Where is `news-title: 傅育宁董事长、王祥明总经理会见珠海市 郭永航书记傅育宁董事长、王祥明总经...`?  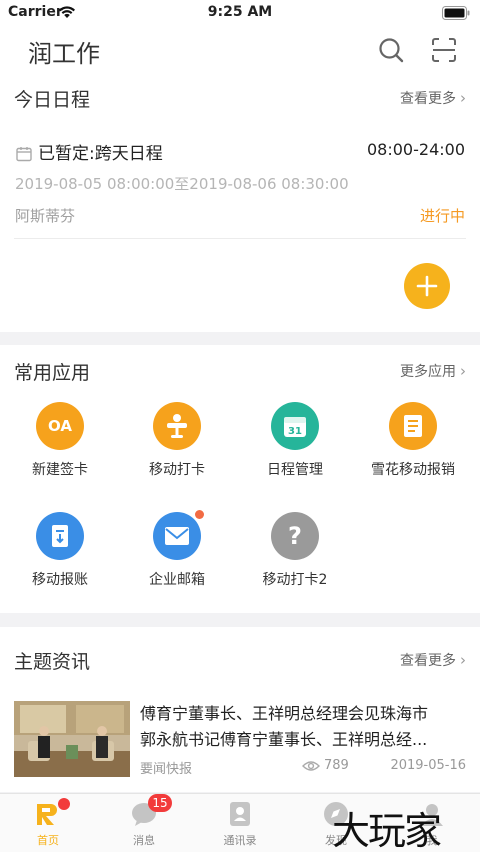 news-title: 傅育宁董事长、王祥明总经理会见珠海市 郭永航书记傅育宁董事长、王祥明总经... is located at coordinates (284, 726).